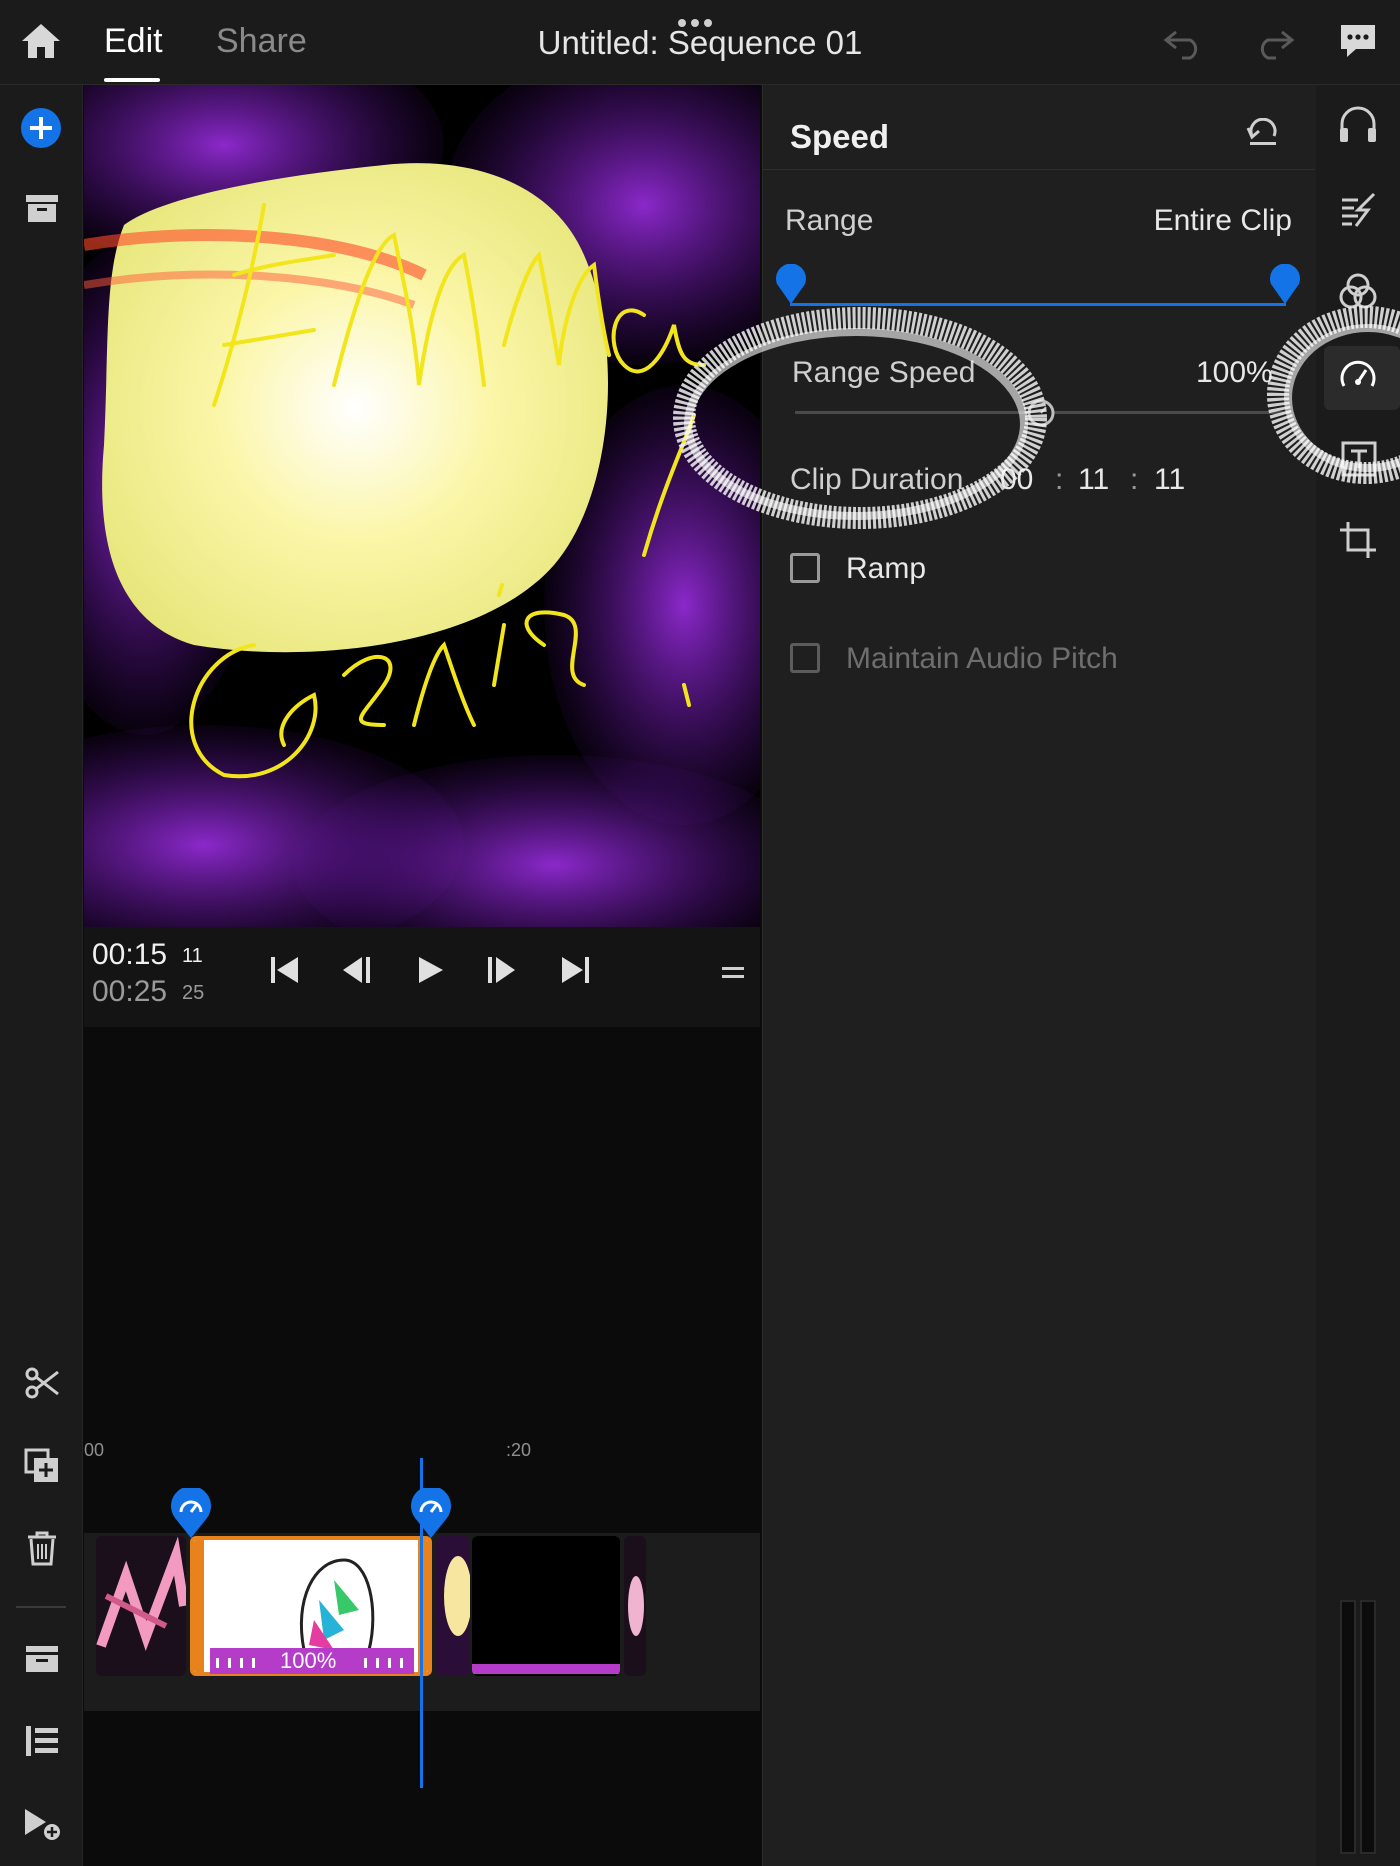  Describe the element at coordinates (1348, 1727) in the screenshot. I see `audio-meter-left` at that location.